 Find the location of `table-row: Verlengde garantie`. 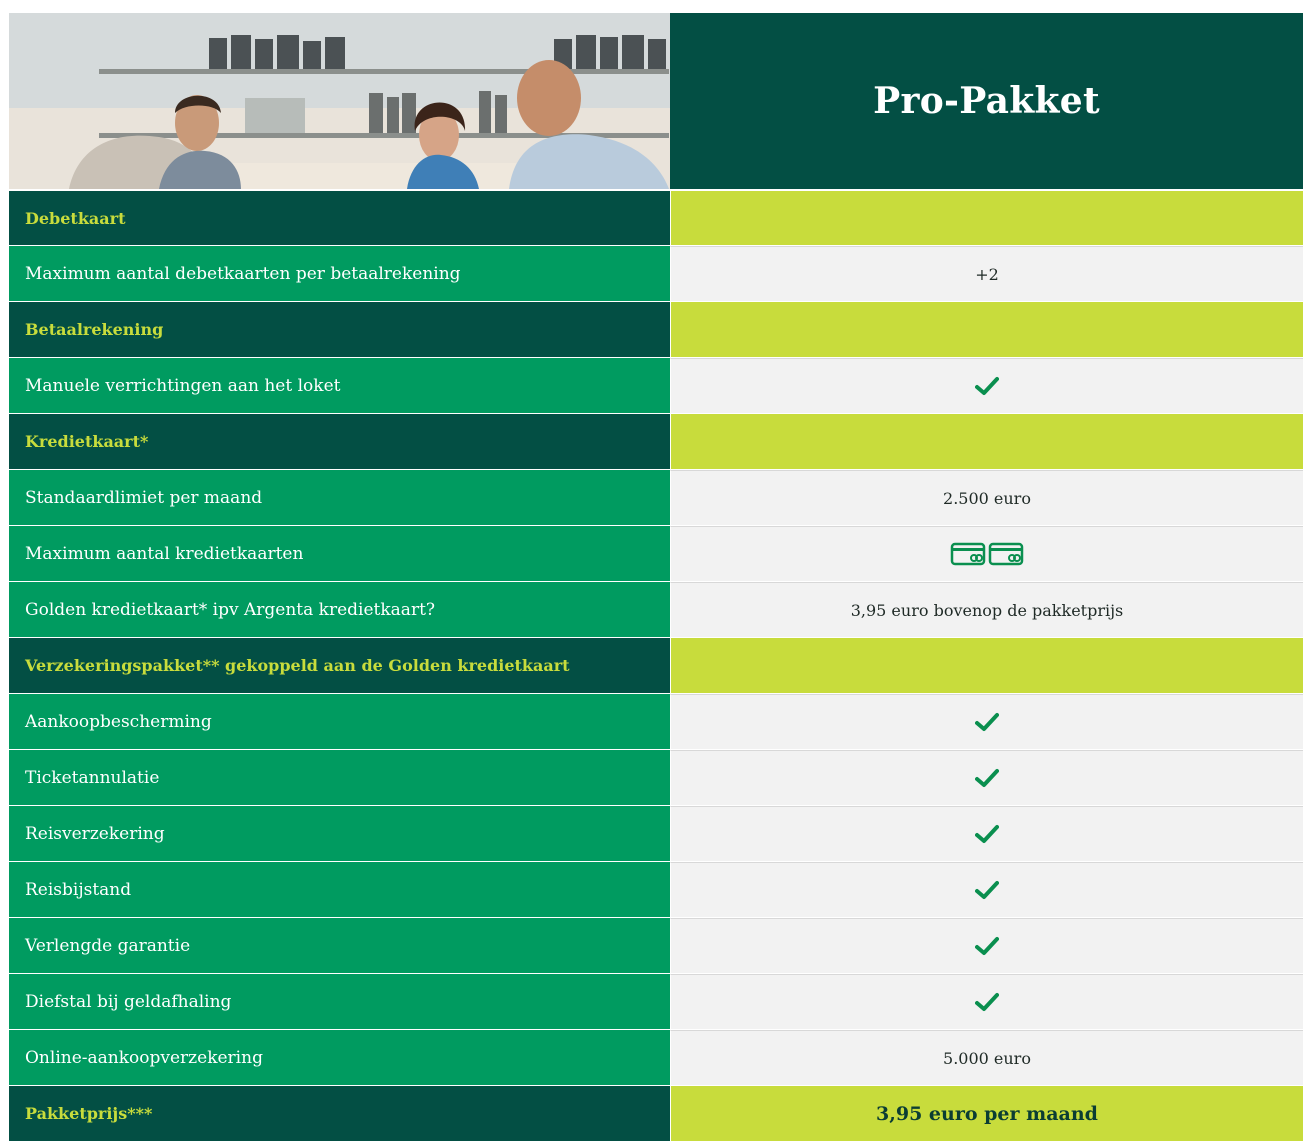

table-row: Verlengde garantie is located at coordinates (656, 945).